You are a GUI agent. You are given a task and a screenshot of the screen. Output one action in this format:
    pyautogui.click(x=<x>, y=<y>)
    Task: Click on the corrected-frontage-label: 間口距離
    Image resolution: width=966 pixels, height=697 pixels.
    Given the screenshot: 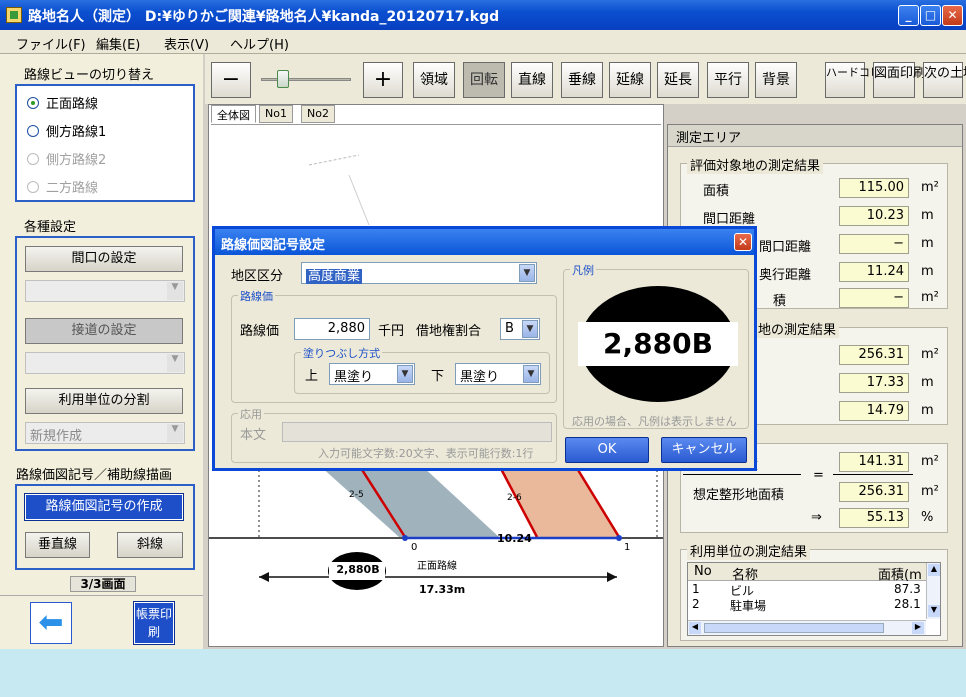 What is the action you would take?
    pyautogui.click(x=785, y=247)
    